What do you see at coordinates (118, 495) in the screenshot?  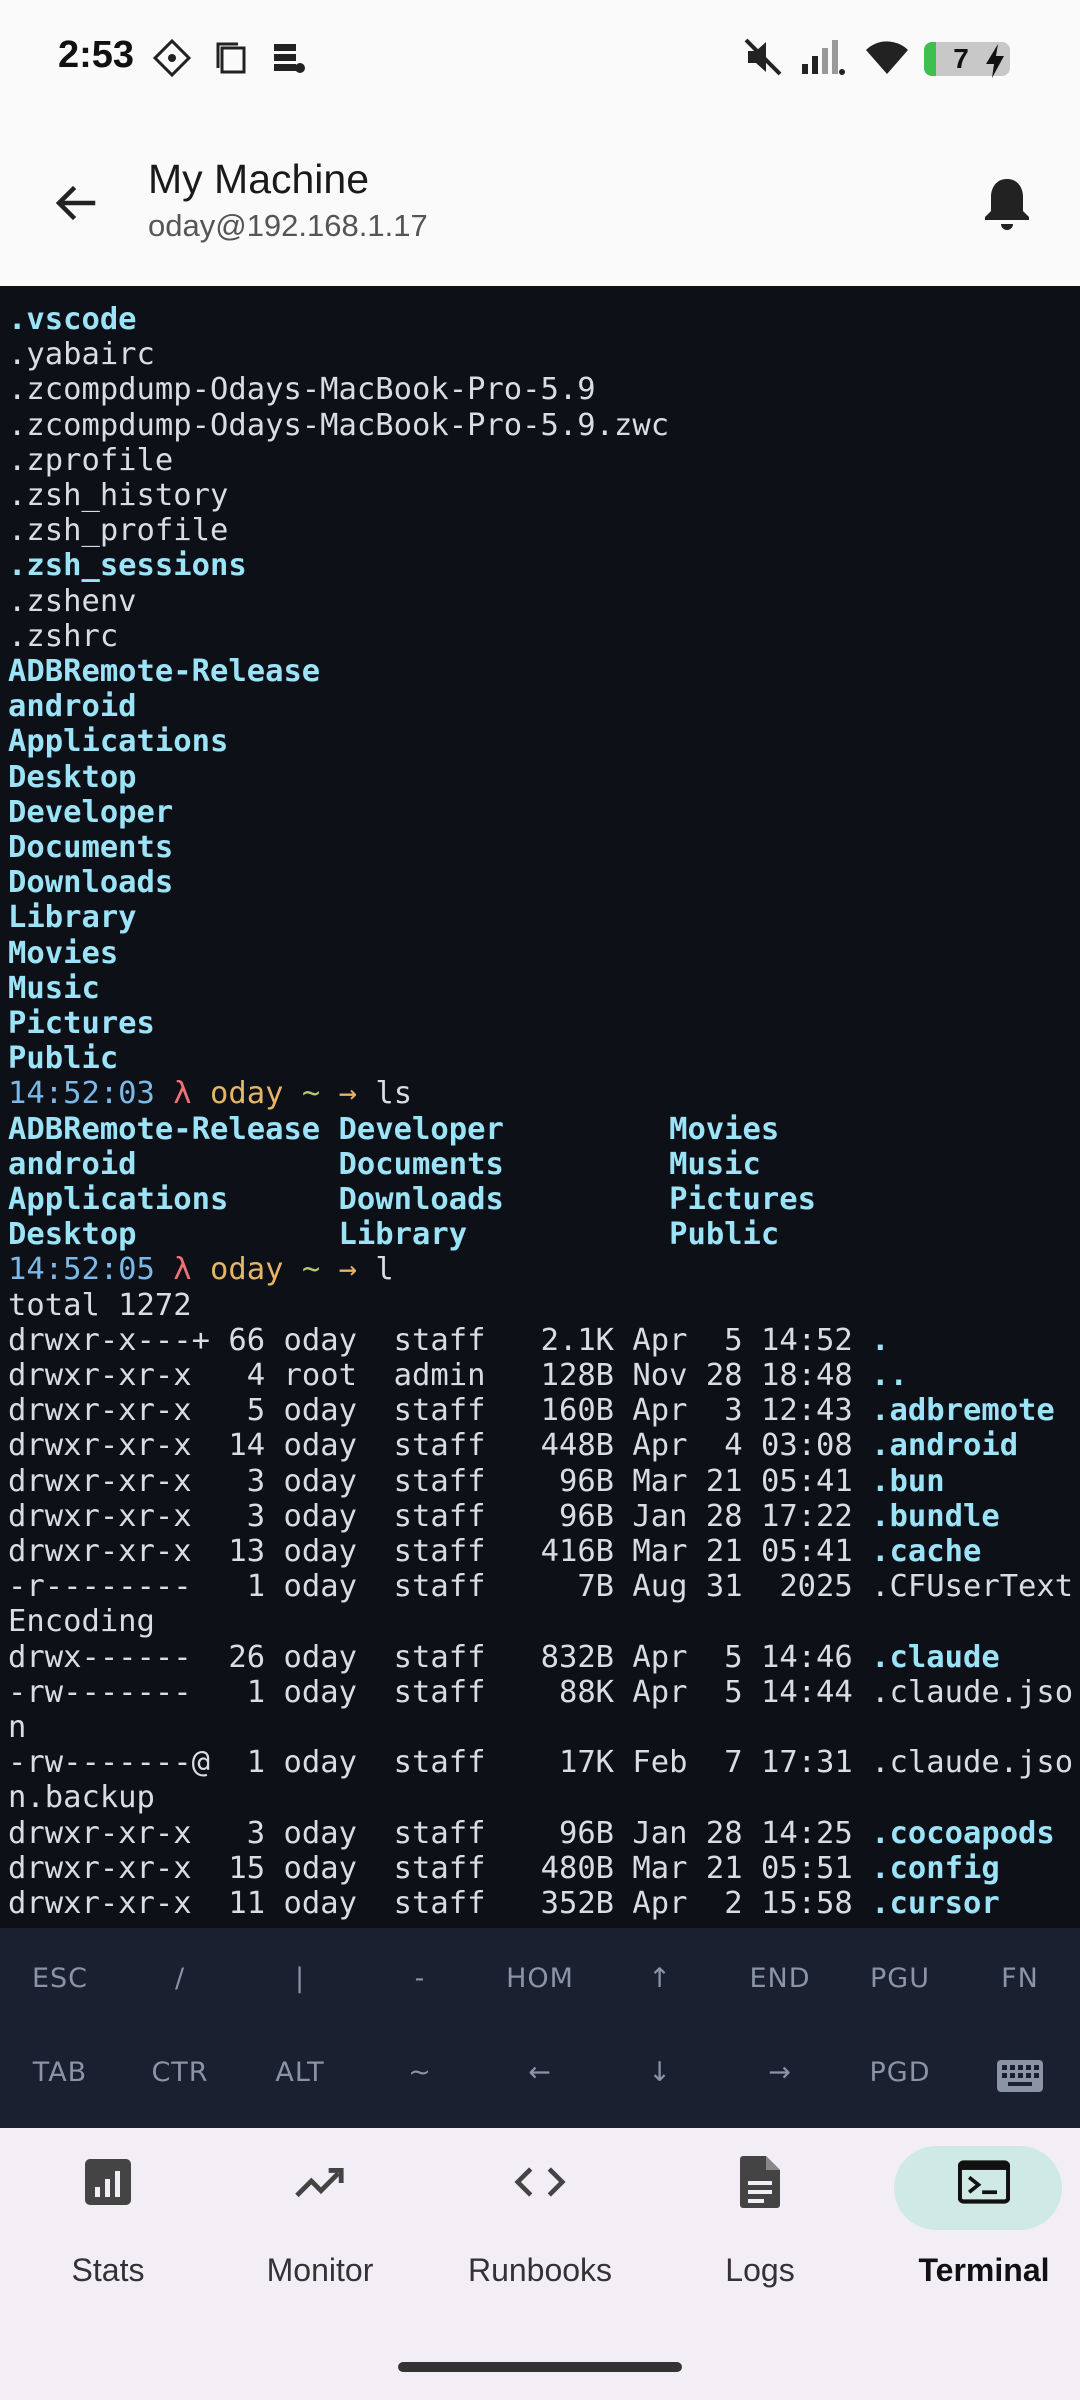 I see `terminal-line: .zsh_history` at bounding box center [118, 495].